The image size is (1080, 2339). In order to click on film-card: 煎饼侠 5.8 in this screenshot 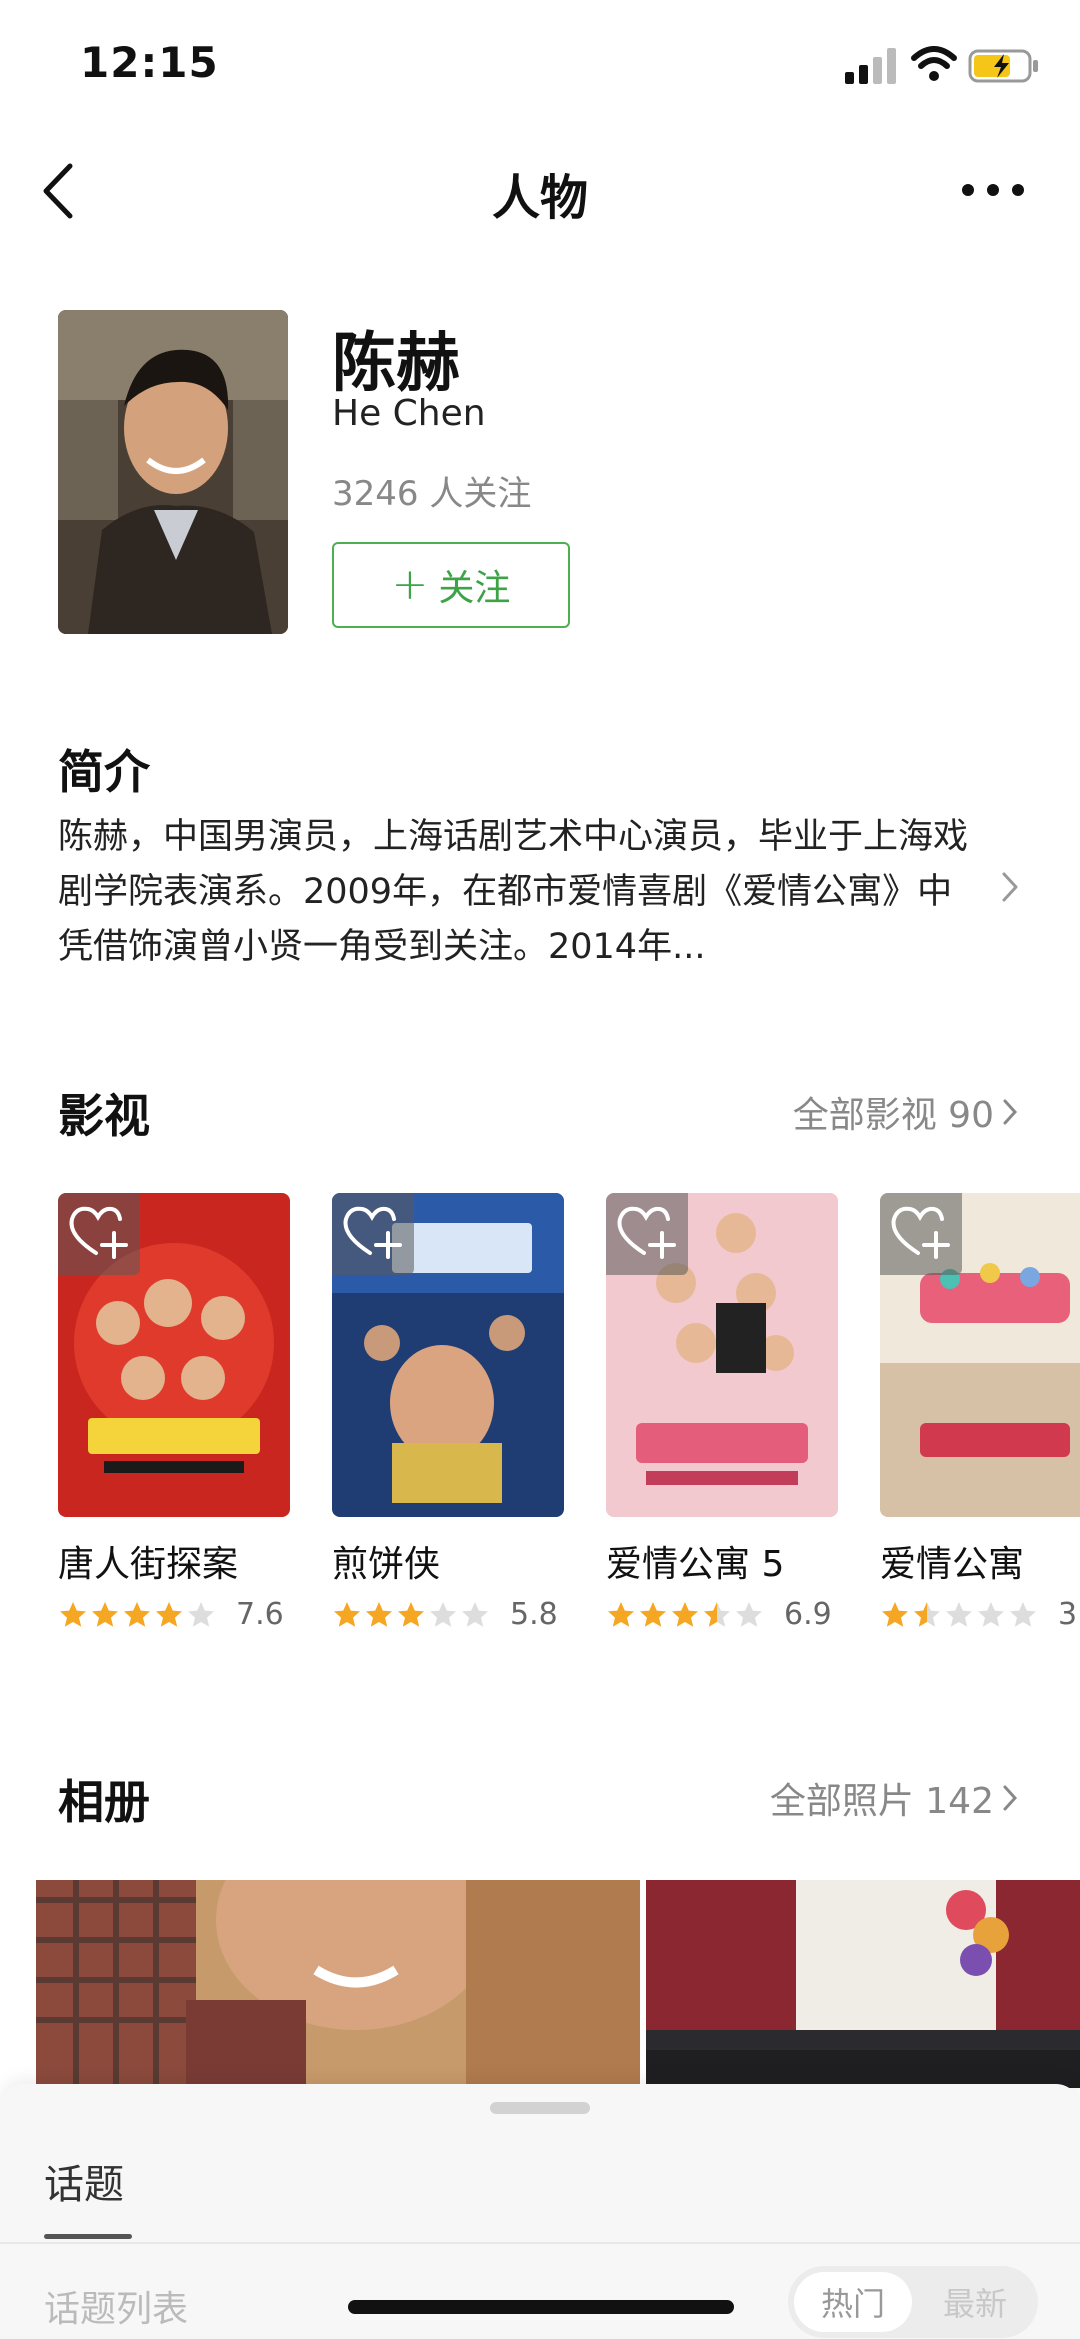, I will do `click(448, 1412)`.